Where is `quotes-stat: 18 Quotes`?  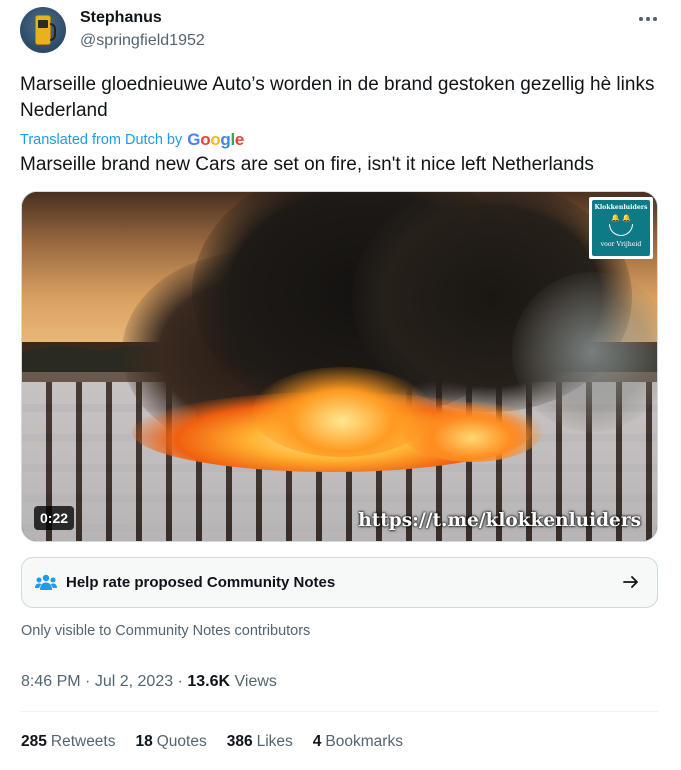 quotes-stat: 18 Quotes is located at coordinates (171, 742).